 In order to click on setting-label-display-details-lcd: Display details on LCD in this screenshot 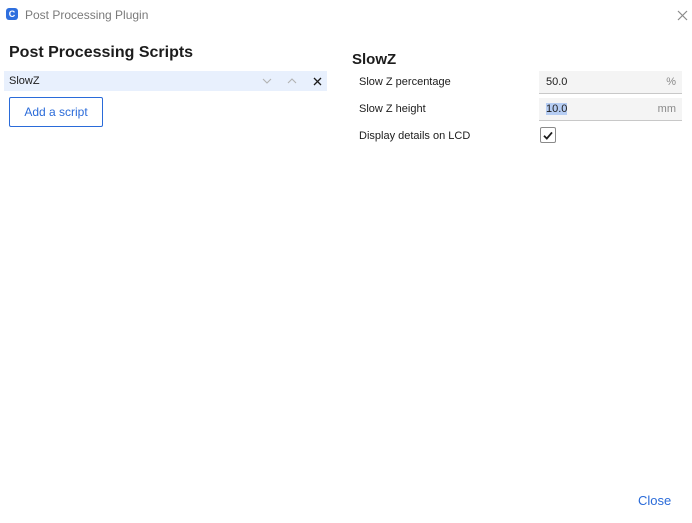, I will do `click(415, 136)`.